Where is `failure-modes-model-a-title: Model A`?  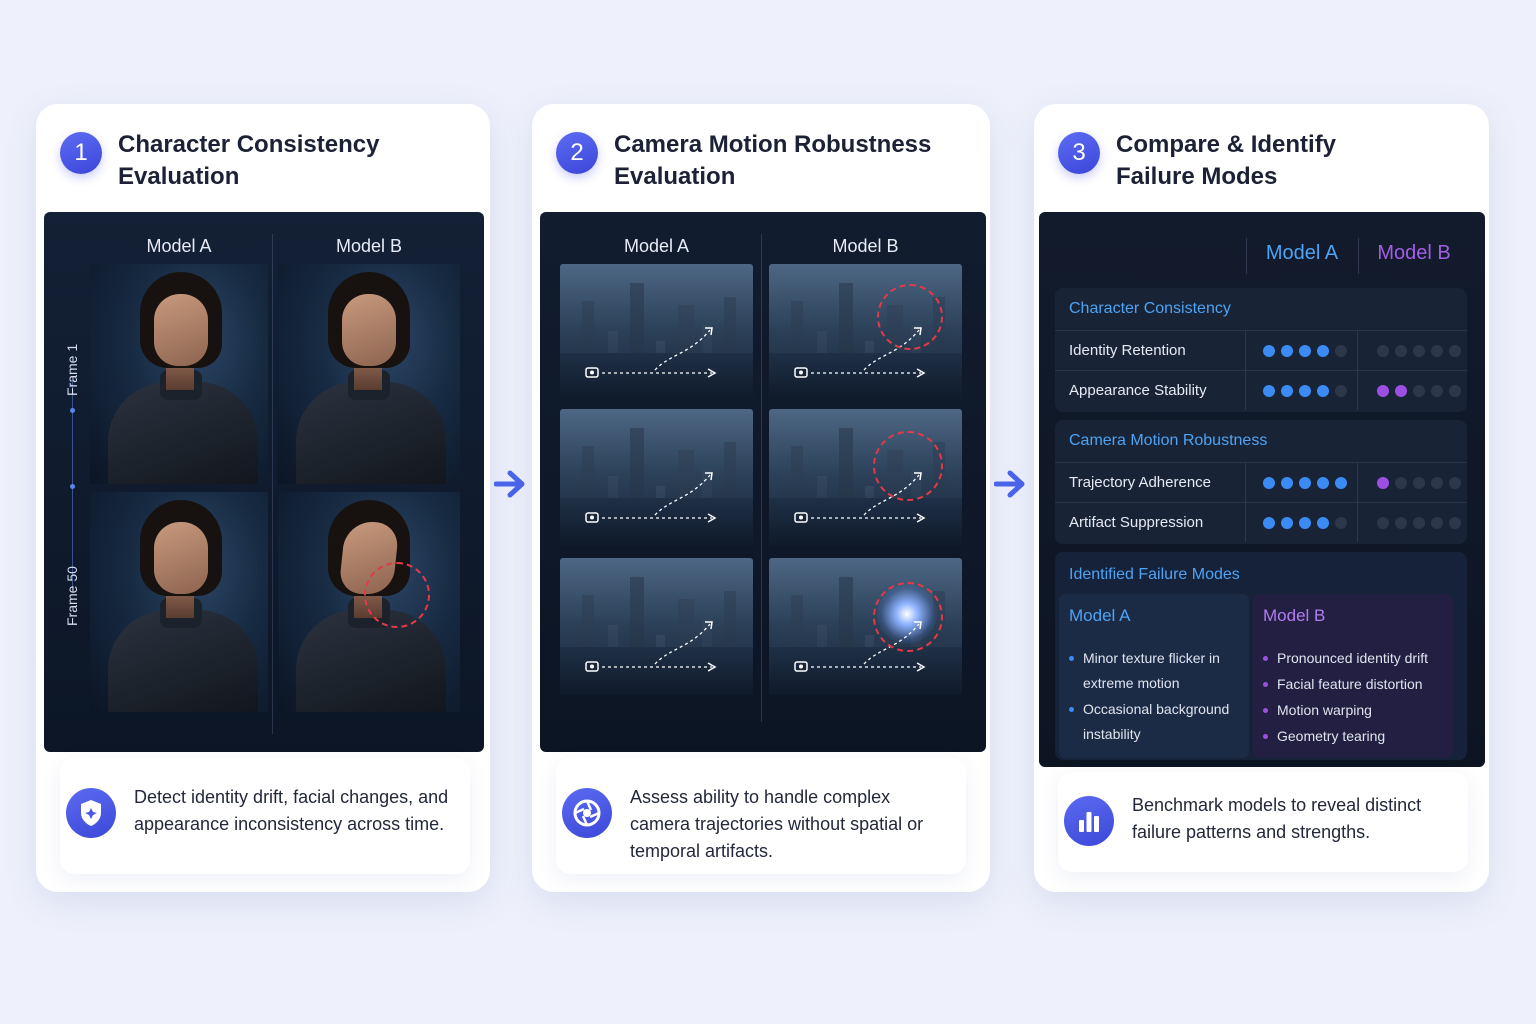 failure-modes-model-a-title: Model A is located at coordinates (1100, 615).